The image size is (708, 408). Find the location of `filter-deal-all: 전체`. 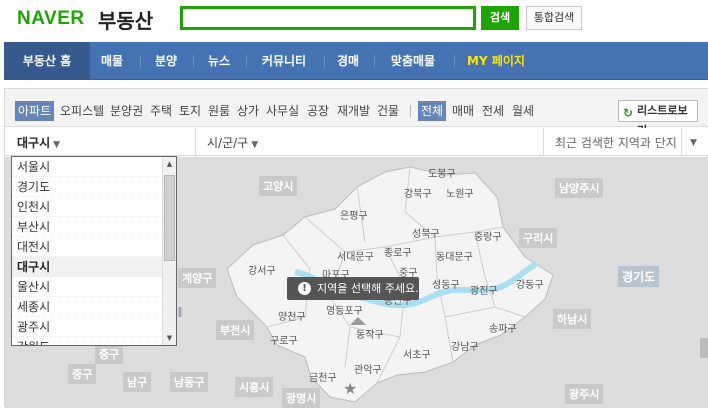

filter-deal-all: 전체 is located at coordinates (432, 111).